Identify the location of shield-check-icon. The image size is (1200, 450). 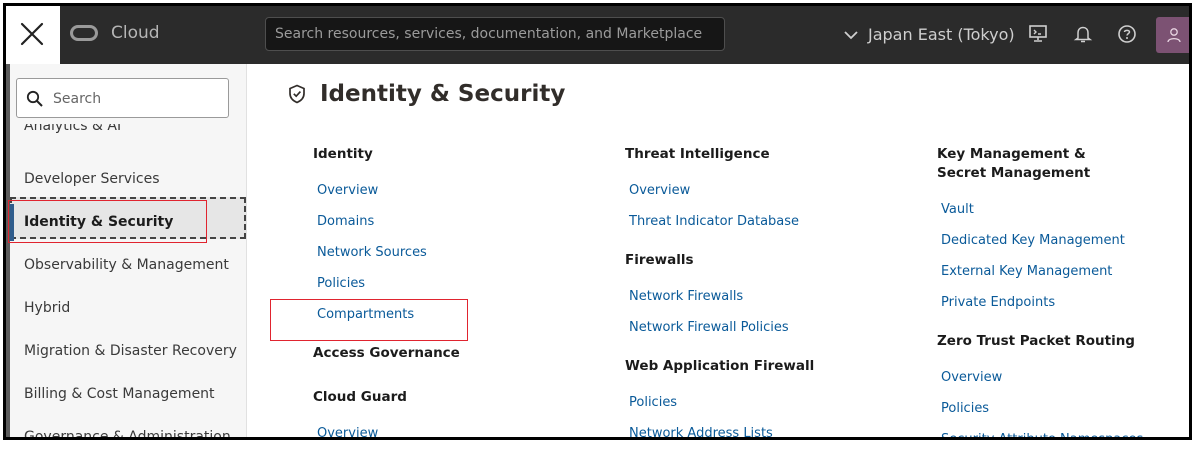
(297, 94).